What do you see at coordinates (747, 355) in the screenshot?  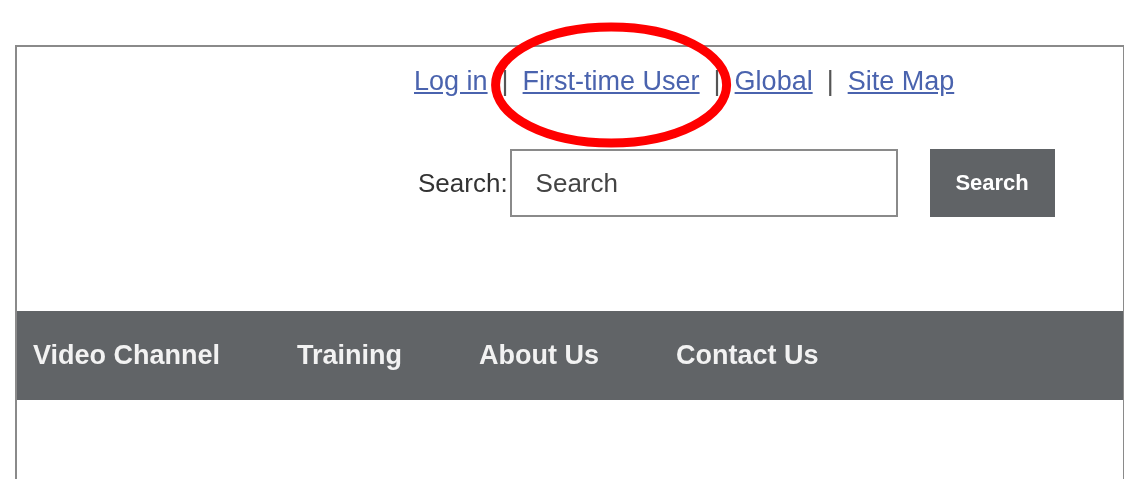 I see `nav-item: Contact Us` at bounding box center [747, 355].